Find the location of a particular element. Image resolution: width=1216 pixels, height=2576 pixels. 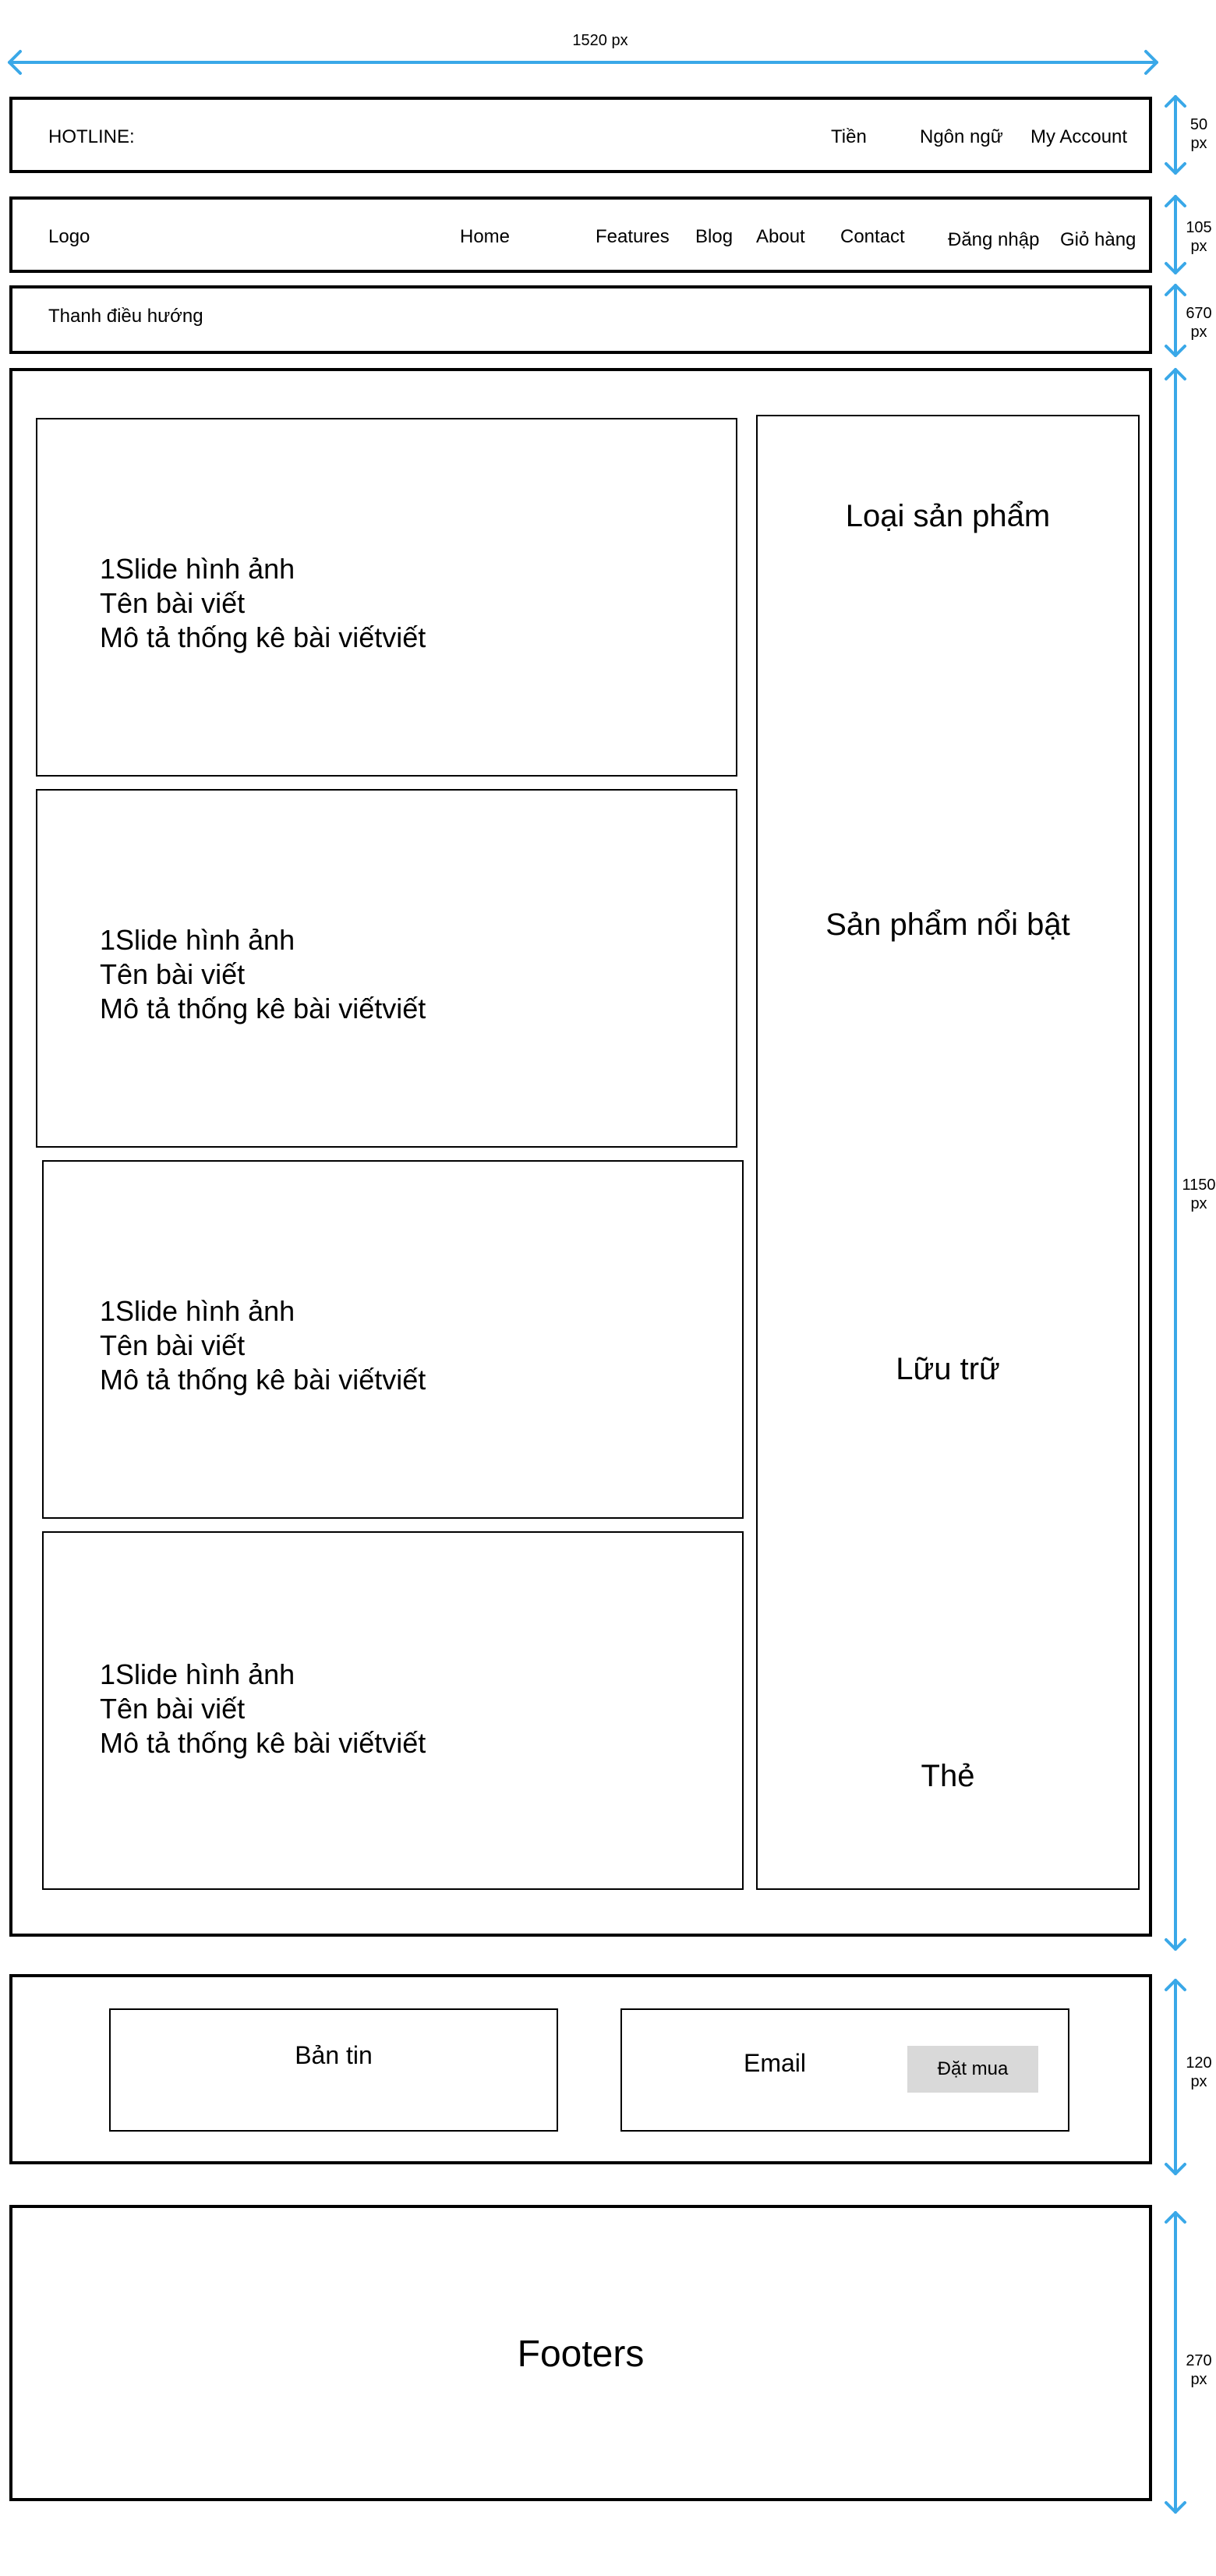

sidebar-categories: Loại sản phẩm is located at coordinates (948, 516).